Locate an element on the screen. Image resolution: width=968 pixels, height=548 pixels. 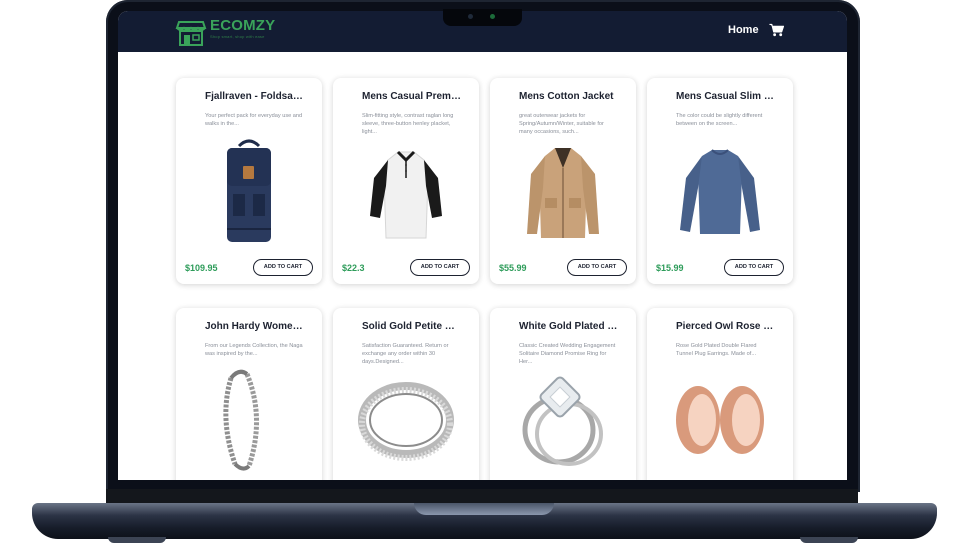
product-title: White Gold Plated Princess is located at coordinates (569, 326).